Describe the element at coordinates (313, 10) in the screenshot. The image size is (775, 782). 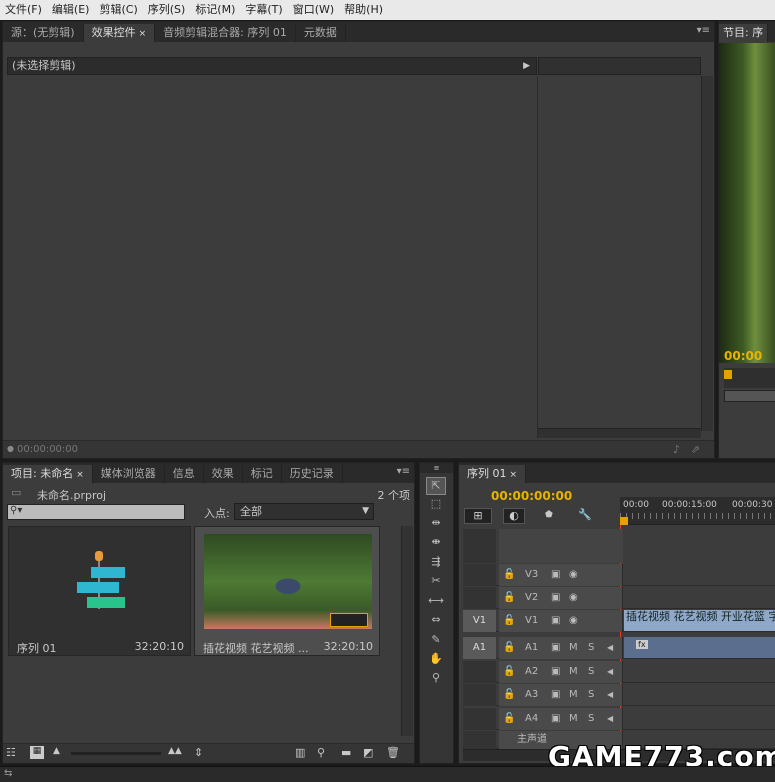
I see `menu-window: 窗口(W)` at that location.